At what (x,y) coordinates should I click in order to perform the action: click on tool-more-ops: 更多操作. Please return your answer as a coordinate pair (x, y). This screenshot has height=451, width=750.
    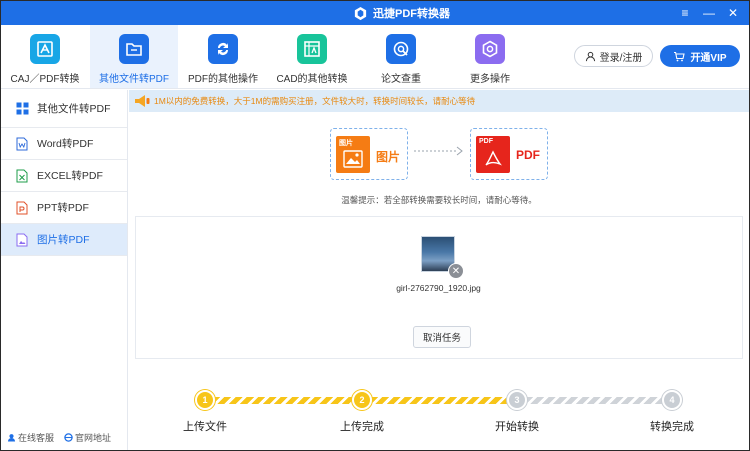
    Looking at the image, I should click on (490, 56).